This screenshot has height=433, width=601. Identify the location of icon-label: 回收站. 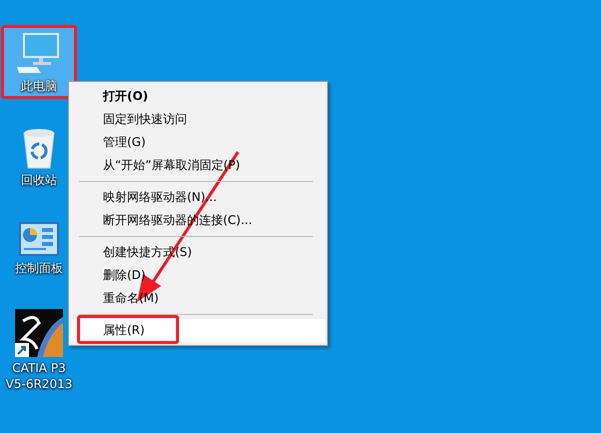
(39, 180).